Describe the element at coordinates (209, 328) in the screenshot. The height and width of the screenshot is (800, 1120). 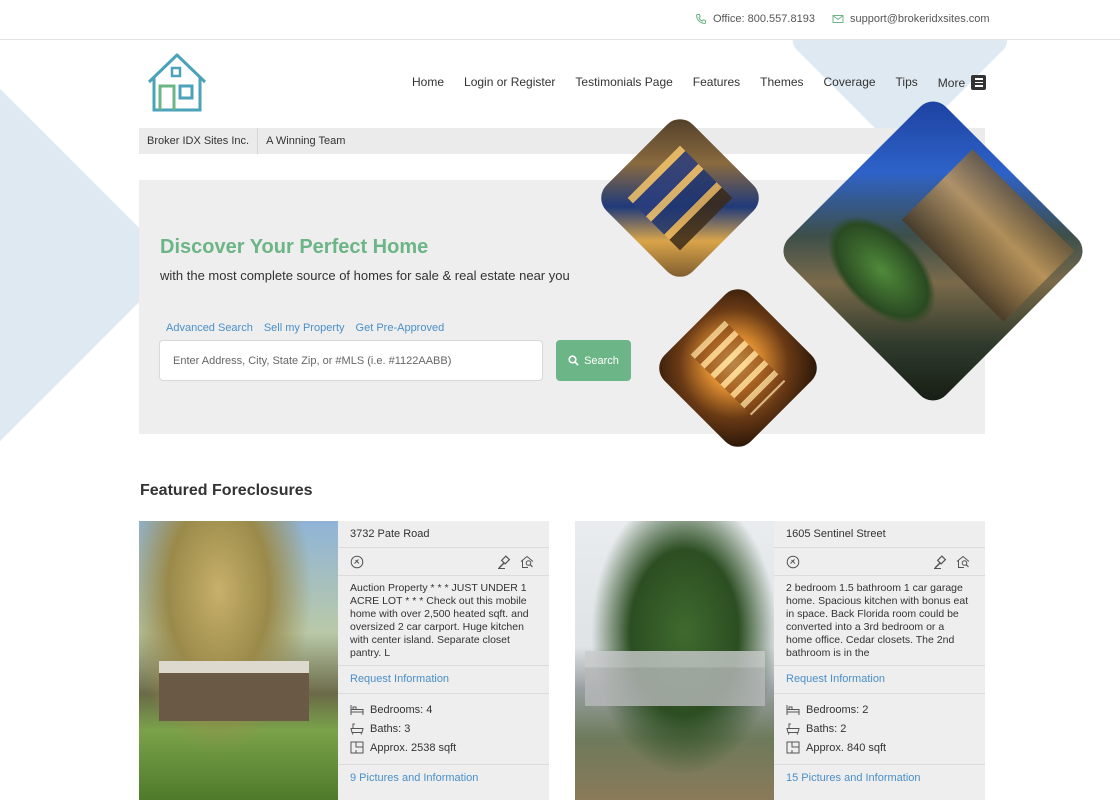
I see `advanced-search-link: Advanced Search` at that location.